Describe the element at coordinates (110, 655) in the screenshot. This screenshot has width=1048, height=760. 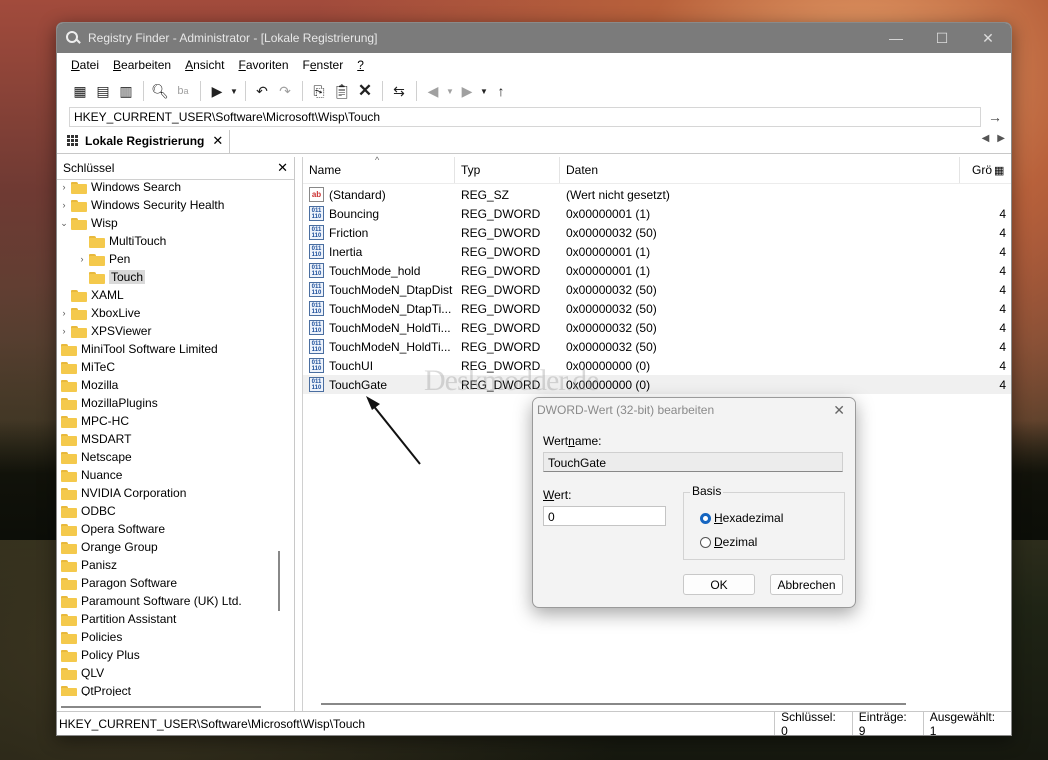
I see `tree-item-label: Policy Plus` at that location.